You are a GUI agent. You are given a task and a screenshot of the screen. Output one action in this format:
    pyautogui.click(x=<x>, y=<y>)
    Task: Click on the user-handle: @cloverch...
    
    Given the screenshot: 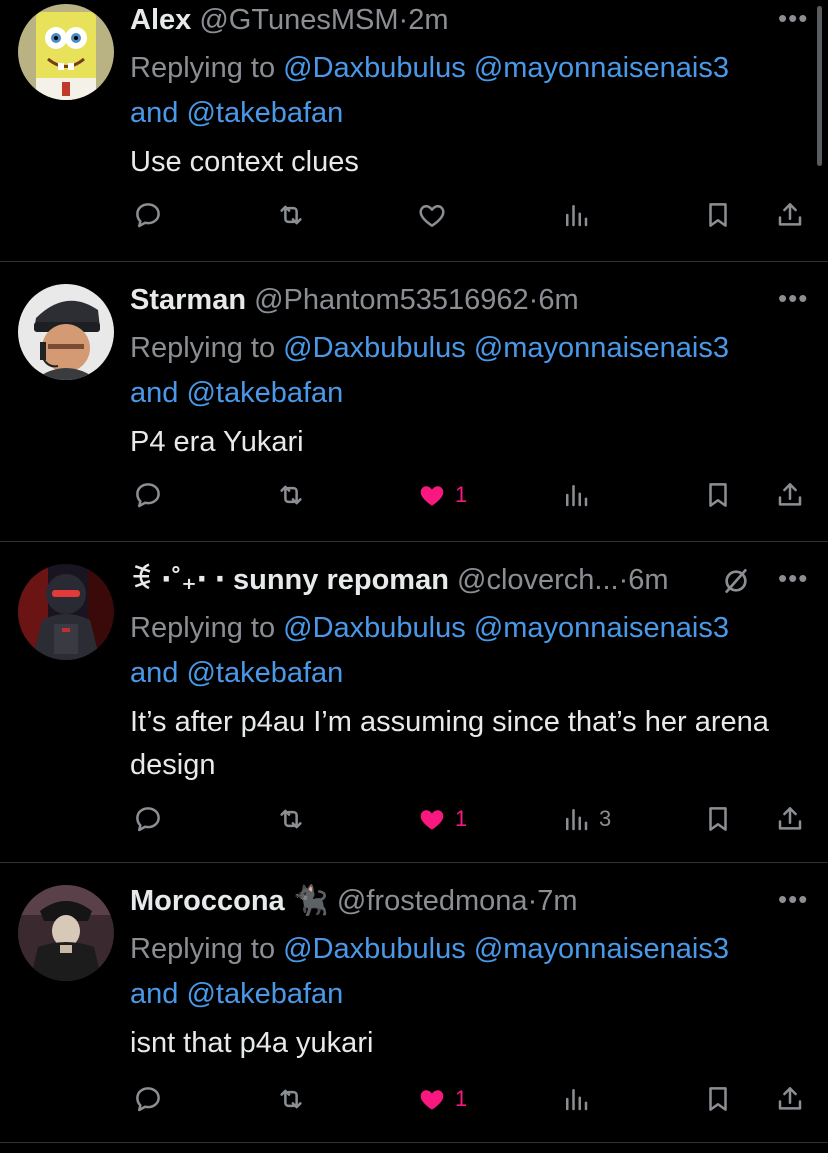 What is the action you would take?
    pyautogui.click(x=538, y=580)
    